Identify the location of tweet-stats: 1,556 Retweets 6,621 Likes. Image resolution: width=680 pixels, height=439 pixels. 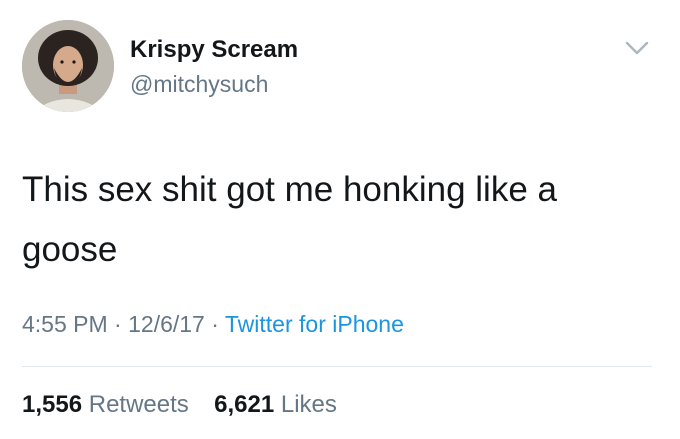
(179, 405).